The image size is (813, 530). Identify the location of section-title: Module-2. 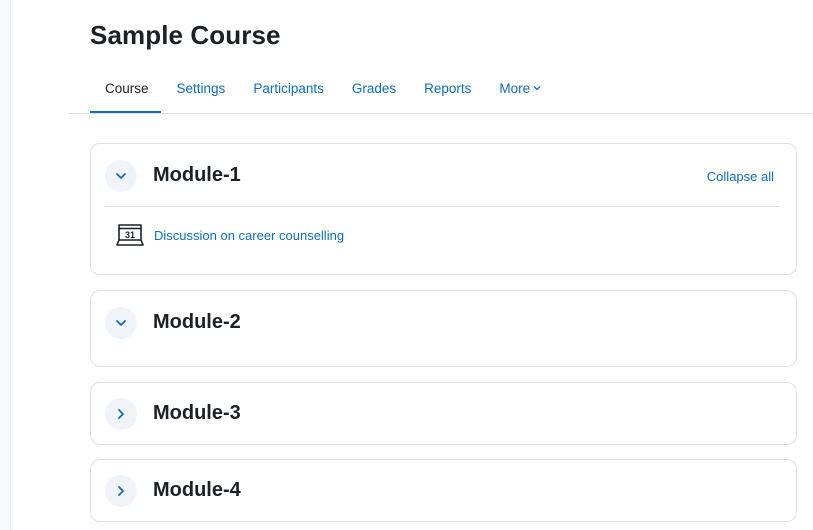
(197, 322).